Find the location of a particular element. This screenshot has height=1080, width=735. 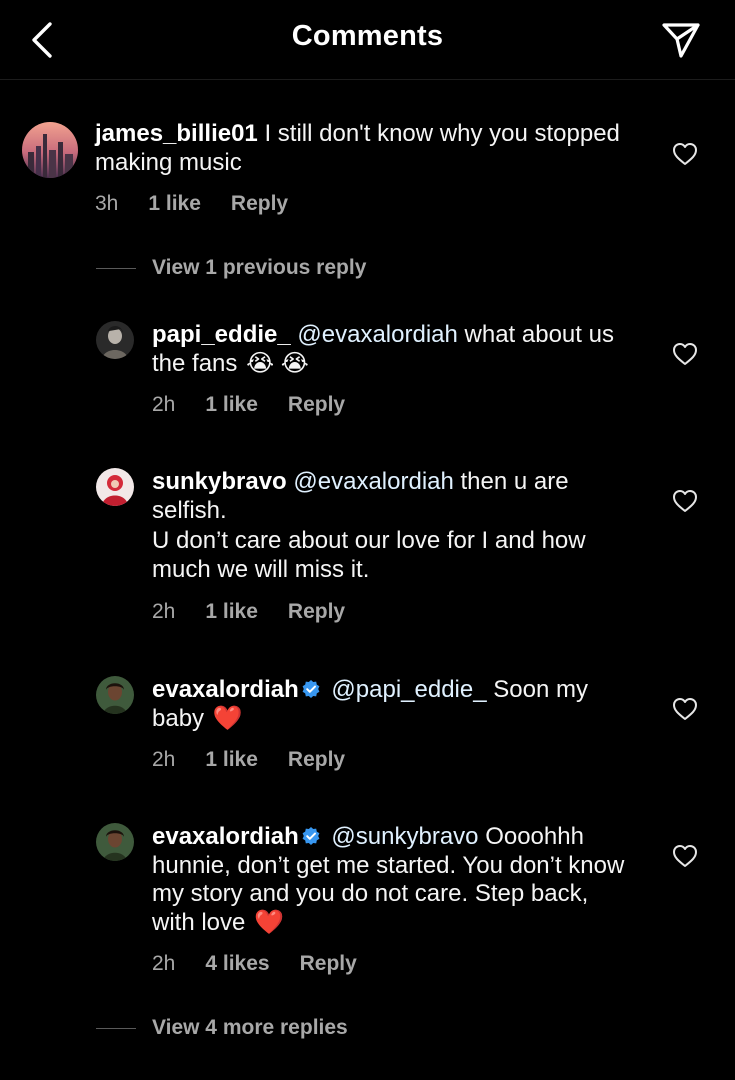

view-more-replies: View 4 more replies is located at coordinates (222, 1028).